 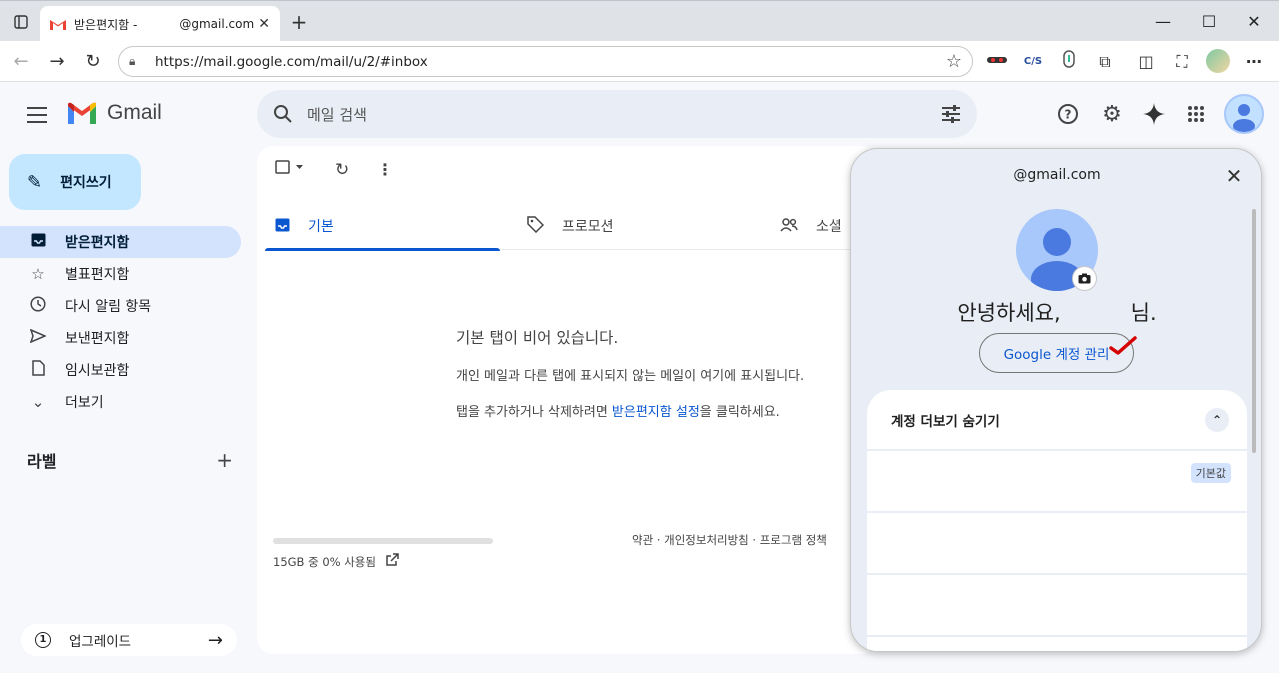 What do you see at coordinates (1105, 62) in the screenshot?
I see `extensions-puzzle-icon: ⧉` at bounding box center [1105, 62].